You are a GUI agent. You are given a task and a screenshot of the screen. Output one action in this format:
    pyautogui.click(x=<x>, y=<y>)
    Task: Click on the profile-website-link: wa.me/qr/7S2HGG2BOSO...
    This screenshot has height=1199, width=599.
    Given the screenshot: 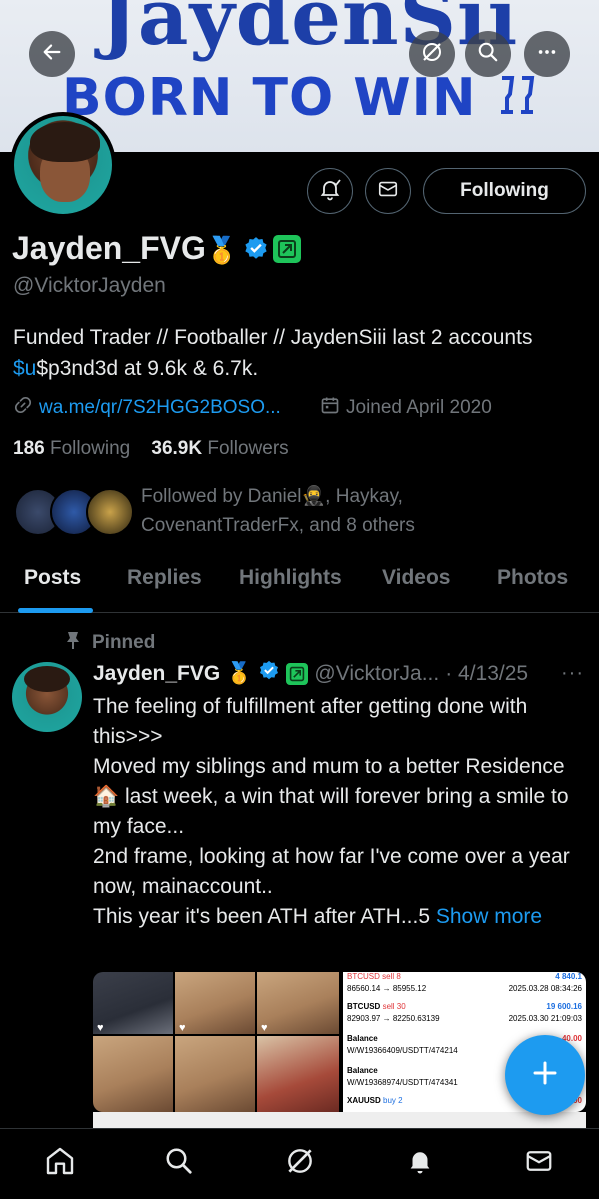 What is the action you would take?
    pyautogui.click(x=160, y=408)
    